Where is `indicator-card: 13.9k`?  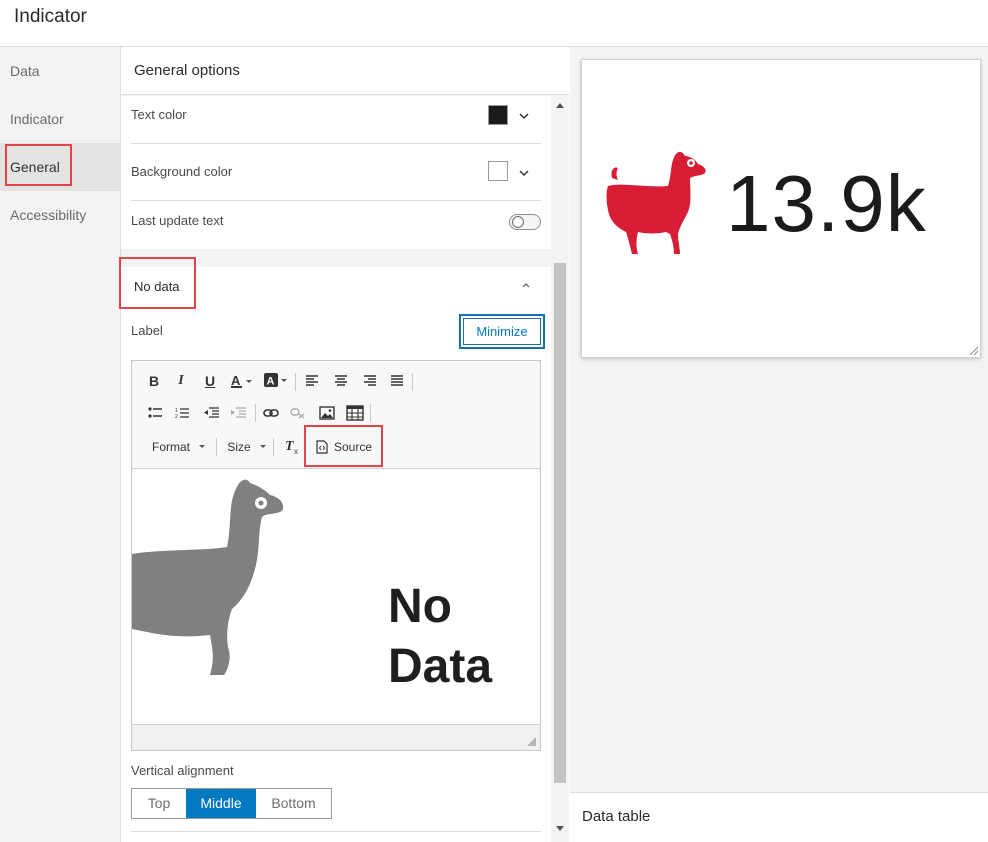
indicator-card: 13.9k is located at coordinates (781, 208).